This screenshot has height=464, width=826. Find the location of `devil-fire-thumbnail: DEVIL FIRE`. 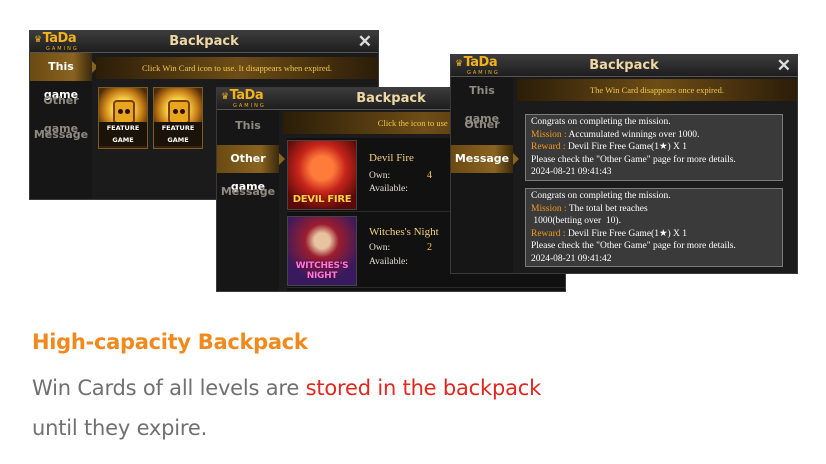

devil-fire-thumbnail: DEVIL FIRE is located at coordinates (322, 175).